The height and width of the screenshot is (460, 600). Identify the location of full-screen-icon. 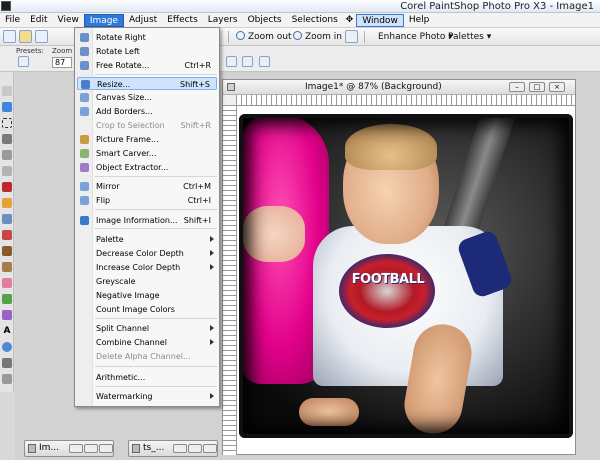
(264, 61).